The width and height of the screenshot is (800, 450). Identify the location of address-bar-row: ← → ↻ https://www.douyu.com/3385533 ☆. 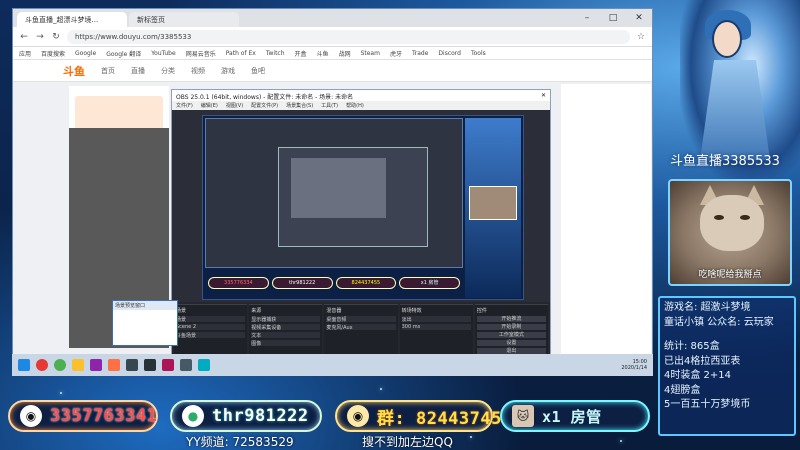
(332, 37).